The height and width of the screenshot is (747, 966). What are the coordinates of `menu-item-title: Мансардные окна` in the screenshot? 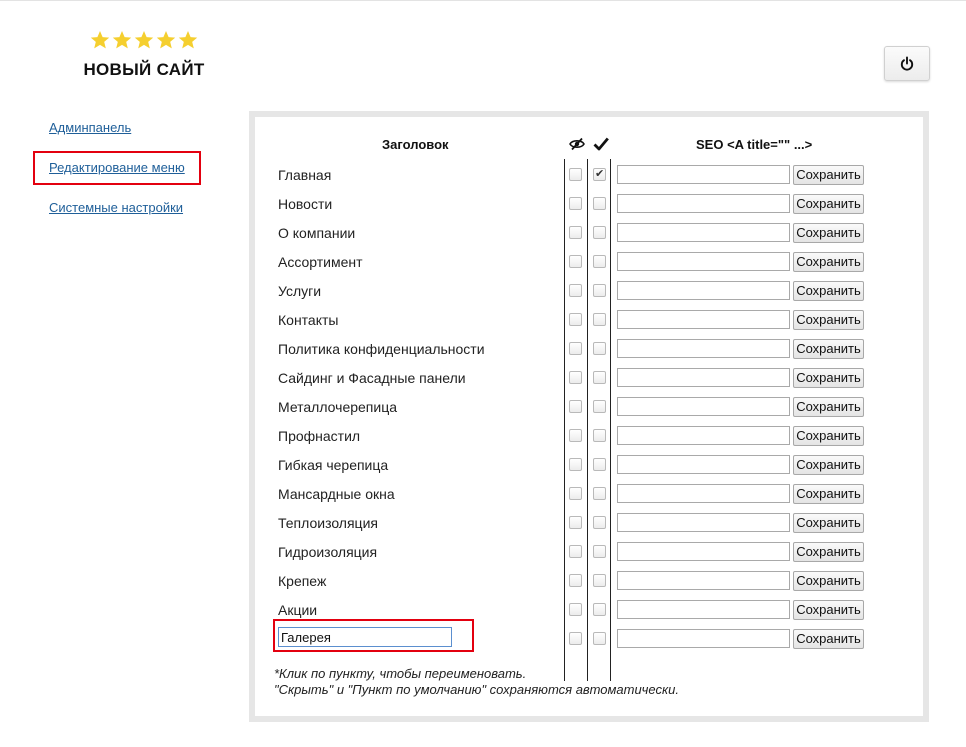 It's located at (336, 494).